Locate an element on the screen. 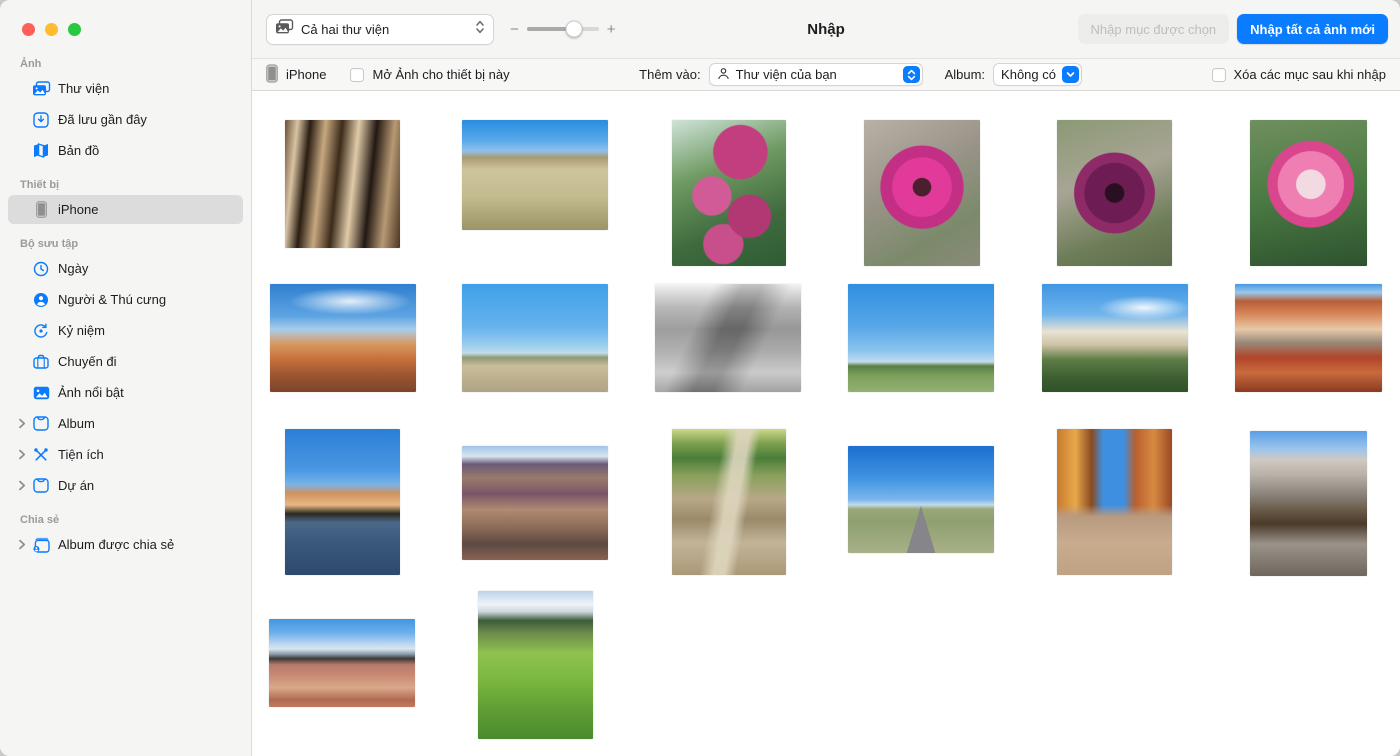  open-photos-checkbox-label: Mở Ảnh cho thiết bị này is located at coordinates (440, 74).